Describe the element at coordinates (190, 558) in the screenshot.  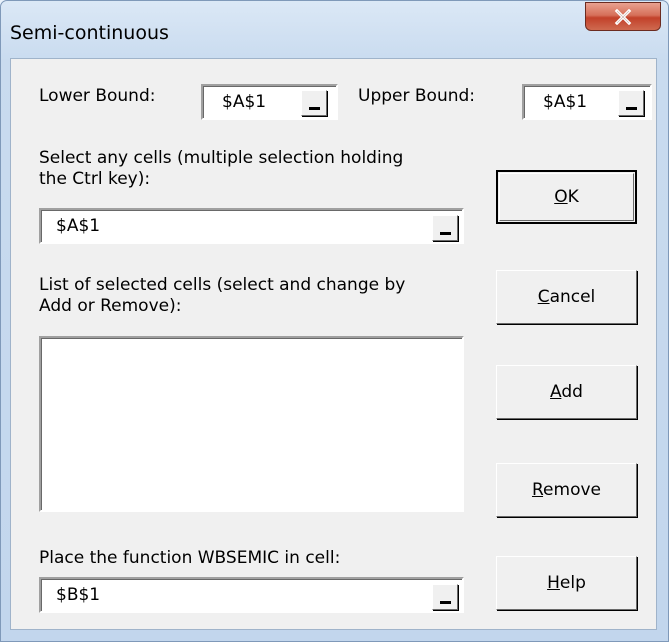
I see `function-cell-label: Place the function WBSEMIC in cell:` at that location.